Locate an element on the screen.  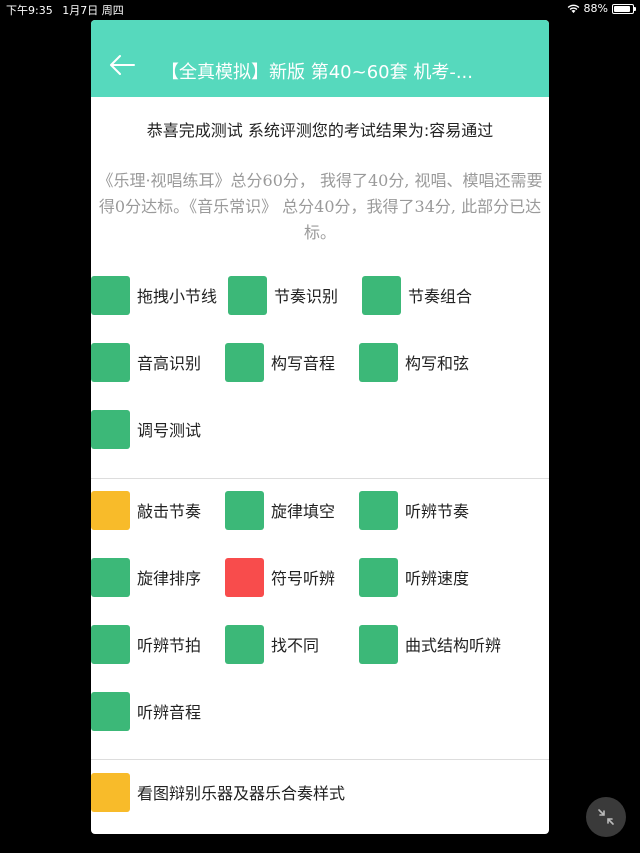
category-item: 听辨节奏 is located at coordinates (414, 510).